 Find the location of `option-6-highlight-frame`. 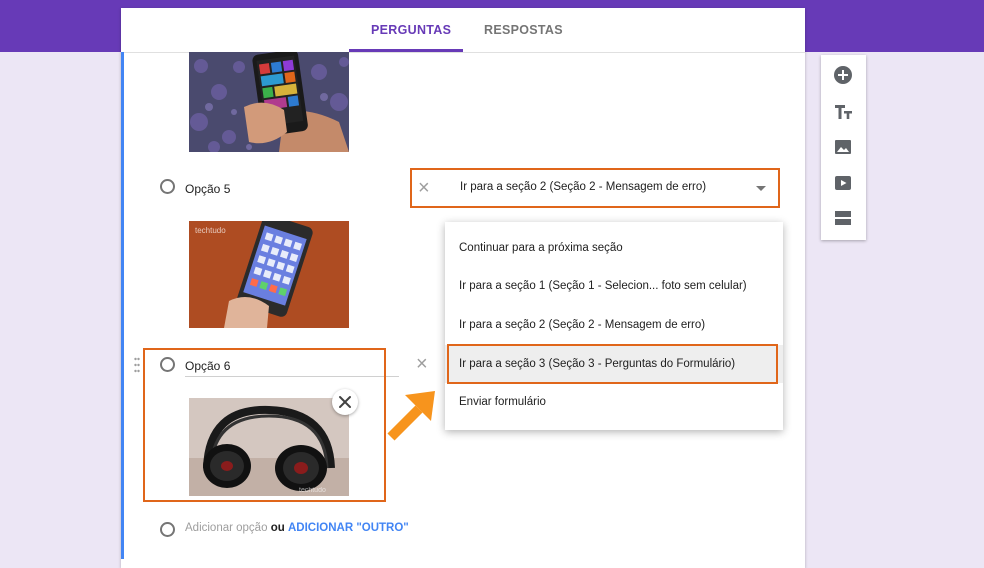

option-6-highlight-frame is located at coordinates (264, 425).